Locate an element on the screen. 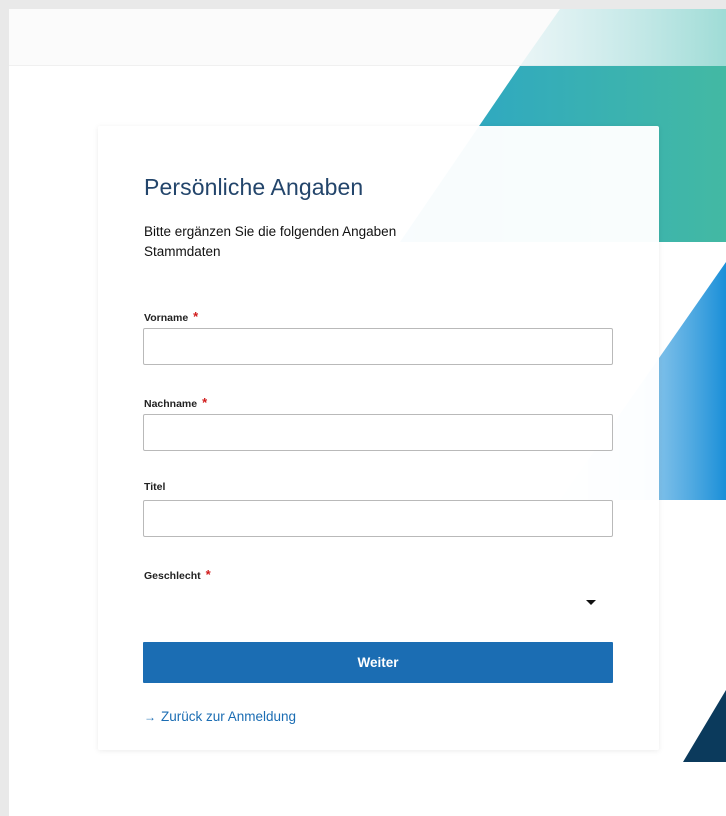 This screenshot has height=816, width=726. title-input is located at coordinates (378, 518).